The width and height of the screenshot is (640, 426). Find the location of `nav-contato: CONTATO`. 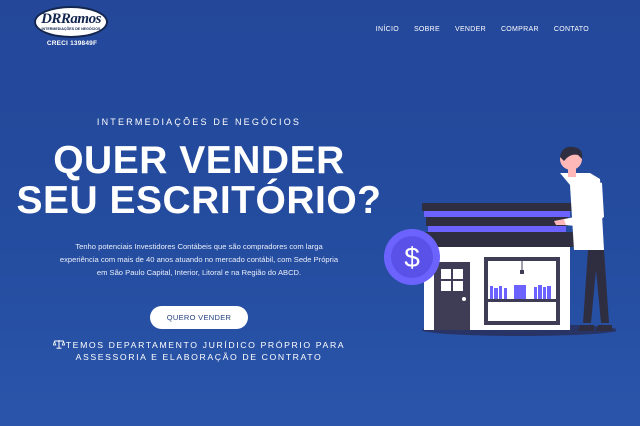

nav-contato: CONTATO is located at coordinates (571, 29).